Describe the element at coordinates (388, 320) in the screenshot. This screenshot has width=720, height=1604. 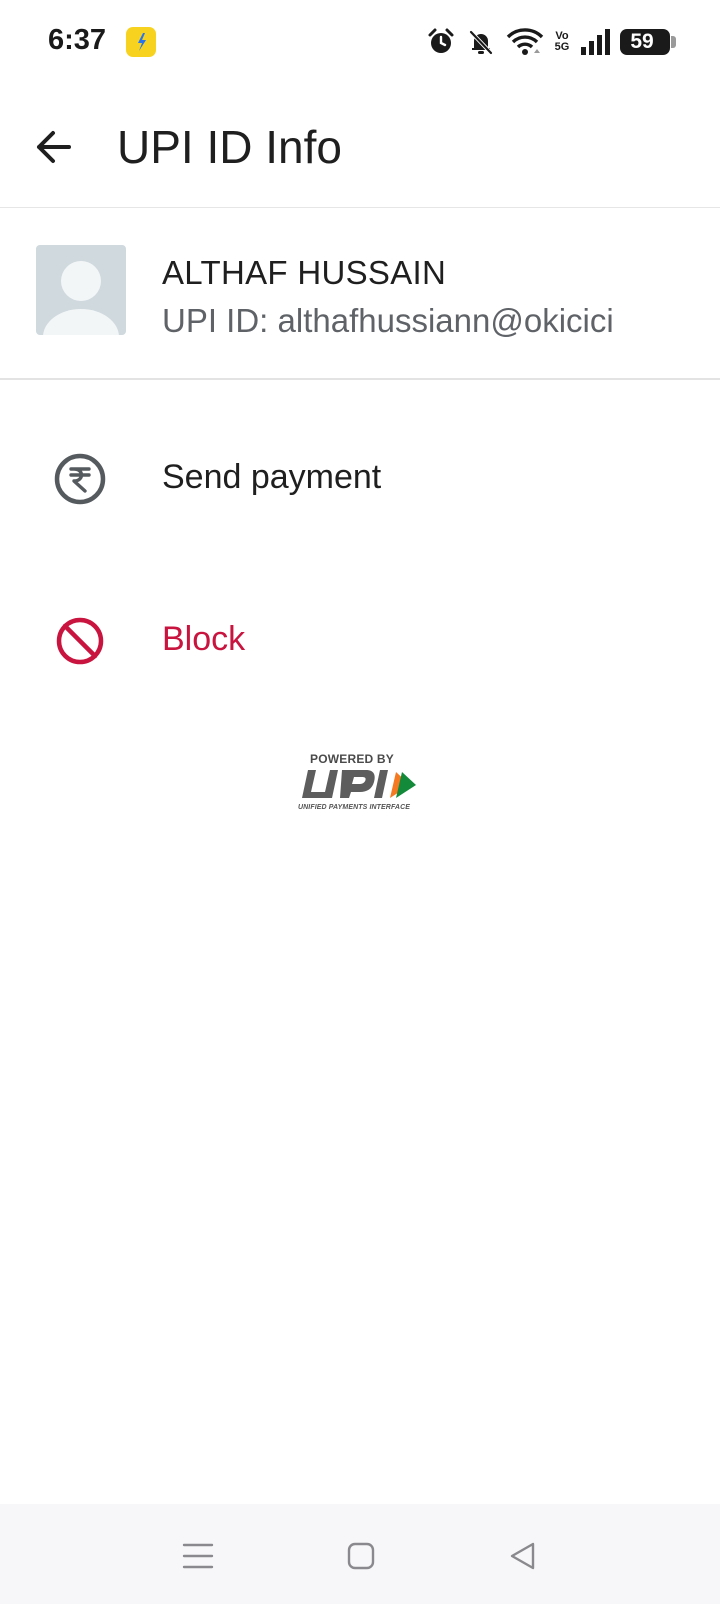
I see `contact-upi-id: UPI ID: althafhussiann@okicici` at that location.